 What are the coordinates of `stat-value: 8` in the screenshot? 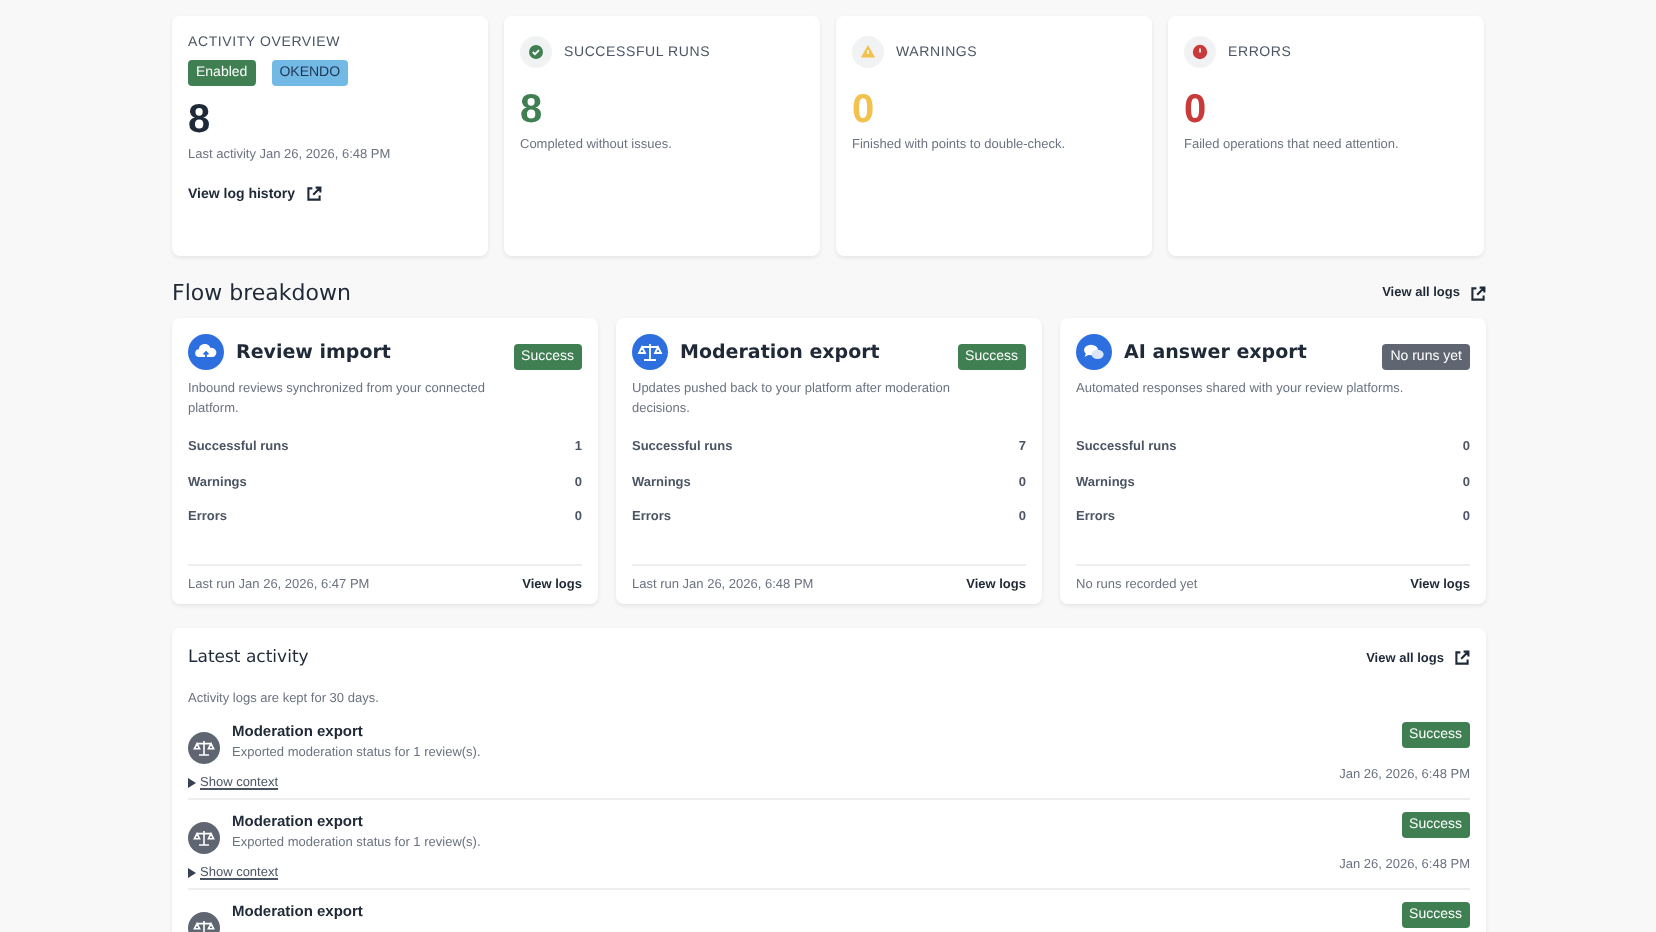 It's located at (532, 111).